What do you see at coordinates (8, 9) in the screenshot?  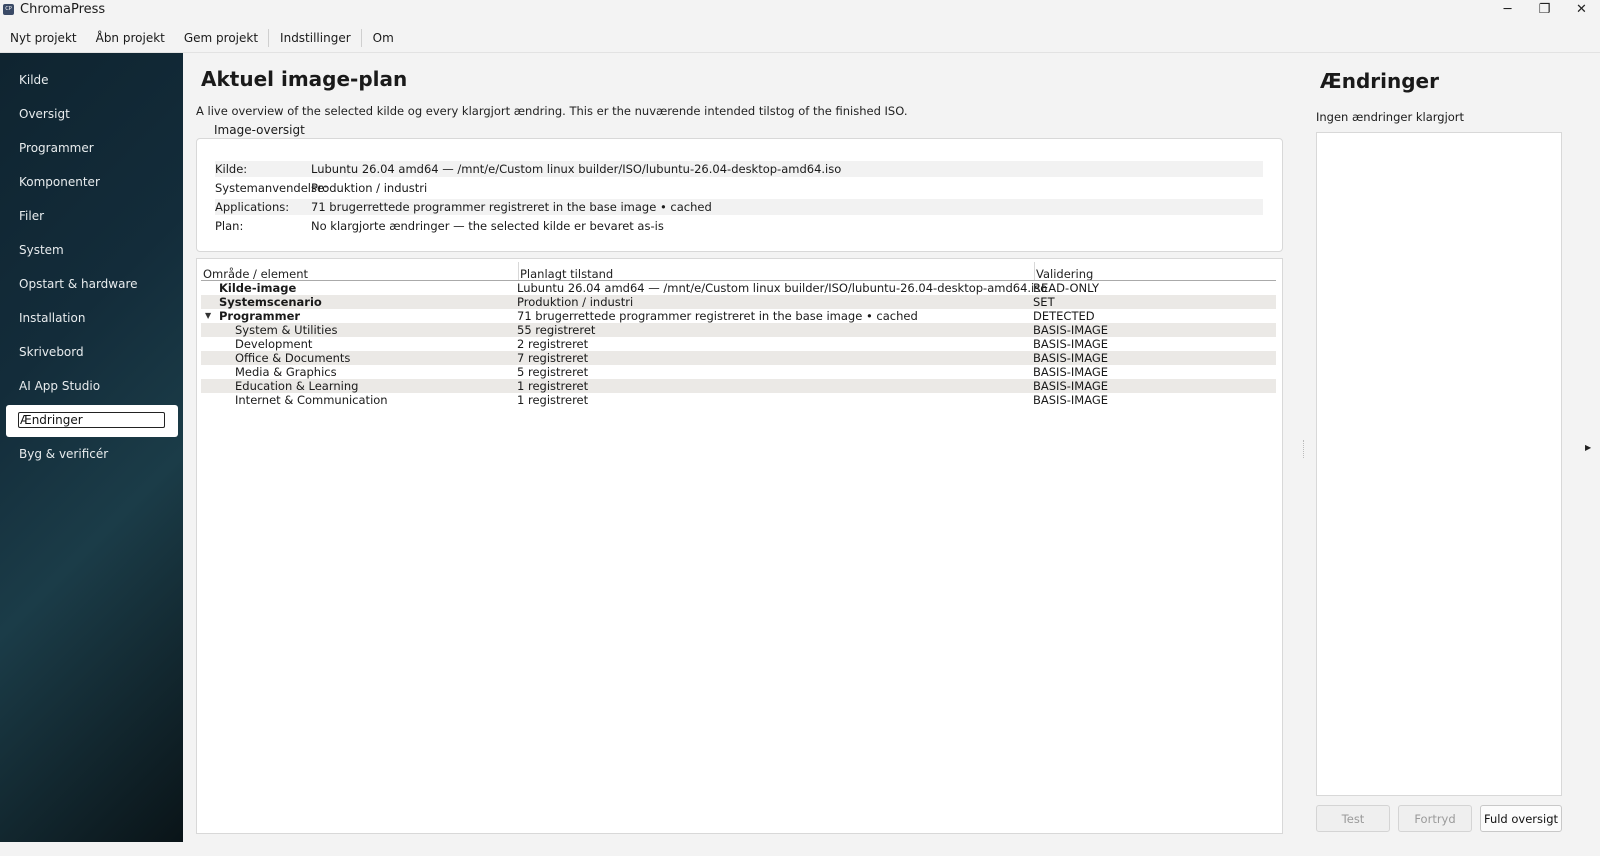 I see `app-logo-icon: CP` at bounding box center [8, 9].